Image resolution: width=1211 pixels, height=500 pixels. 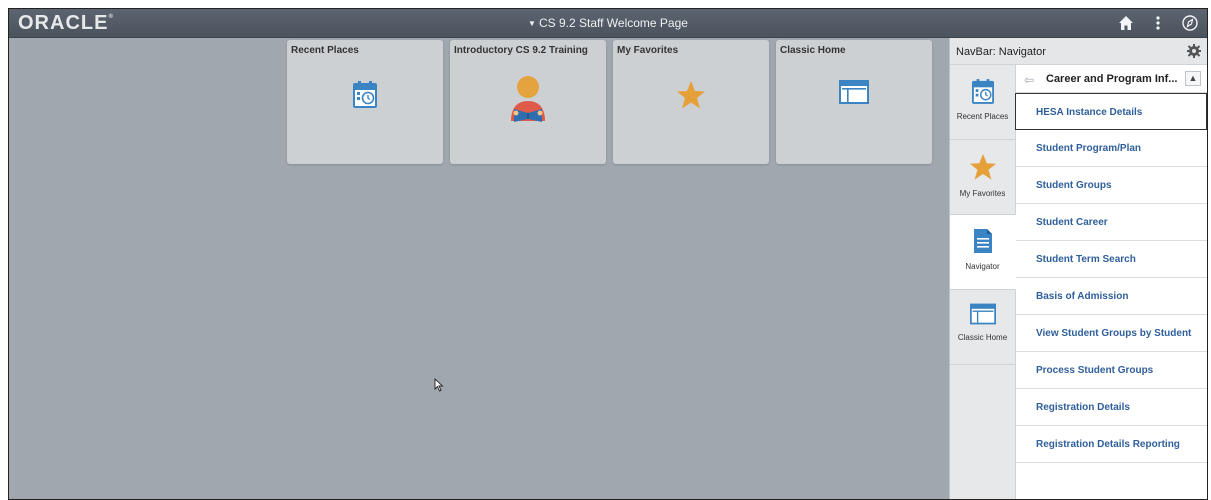 I want to click on navigator-item-label: Basis of Admission, so click(x=1082, y=296).